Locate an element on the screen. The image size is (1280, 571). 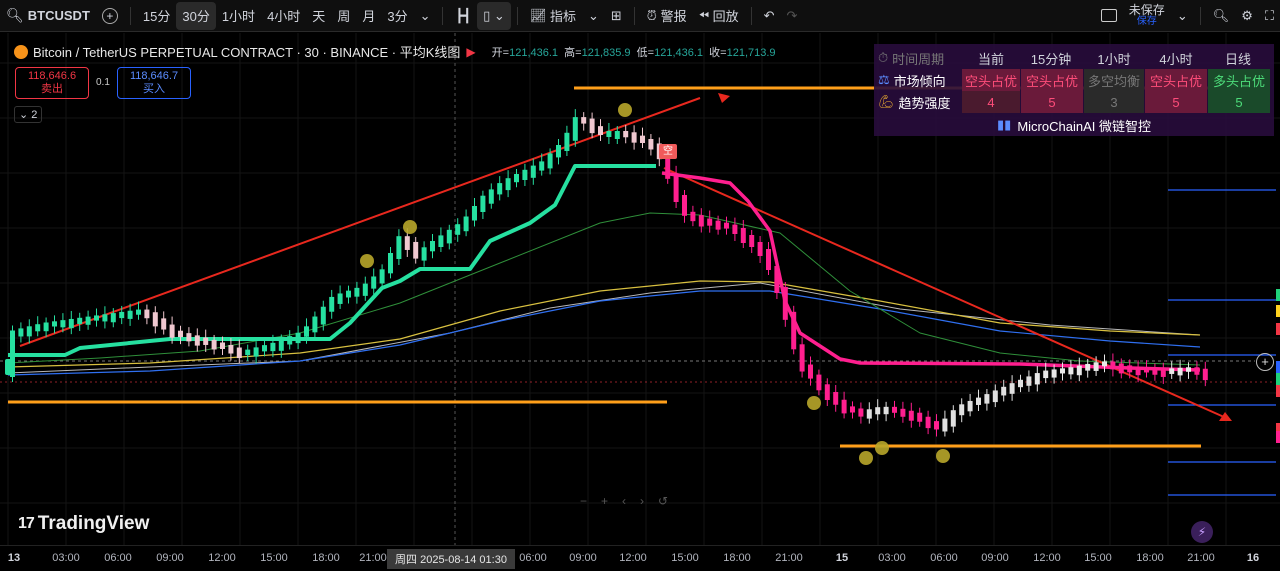
tradingview-watermark: 17 TradingView is located at coordinates (83, 524).